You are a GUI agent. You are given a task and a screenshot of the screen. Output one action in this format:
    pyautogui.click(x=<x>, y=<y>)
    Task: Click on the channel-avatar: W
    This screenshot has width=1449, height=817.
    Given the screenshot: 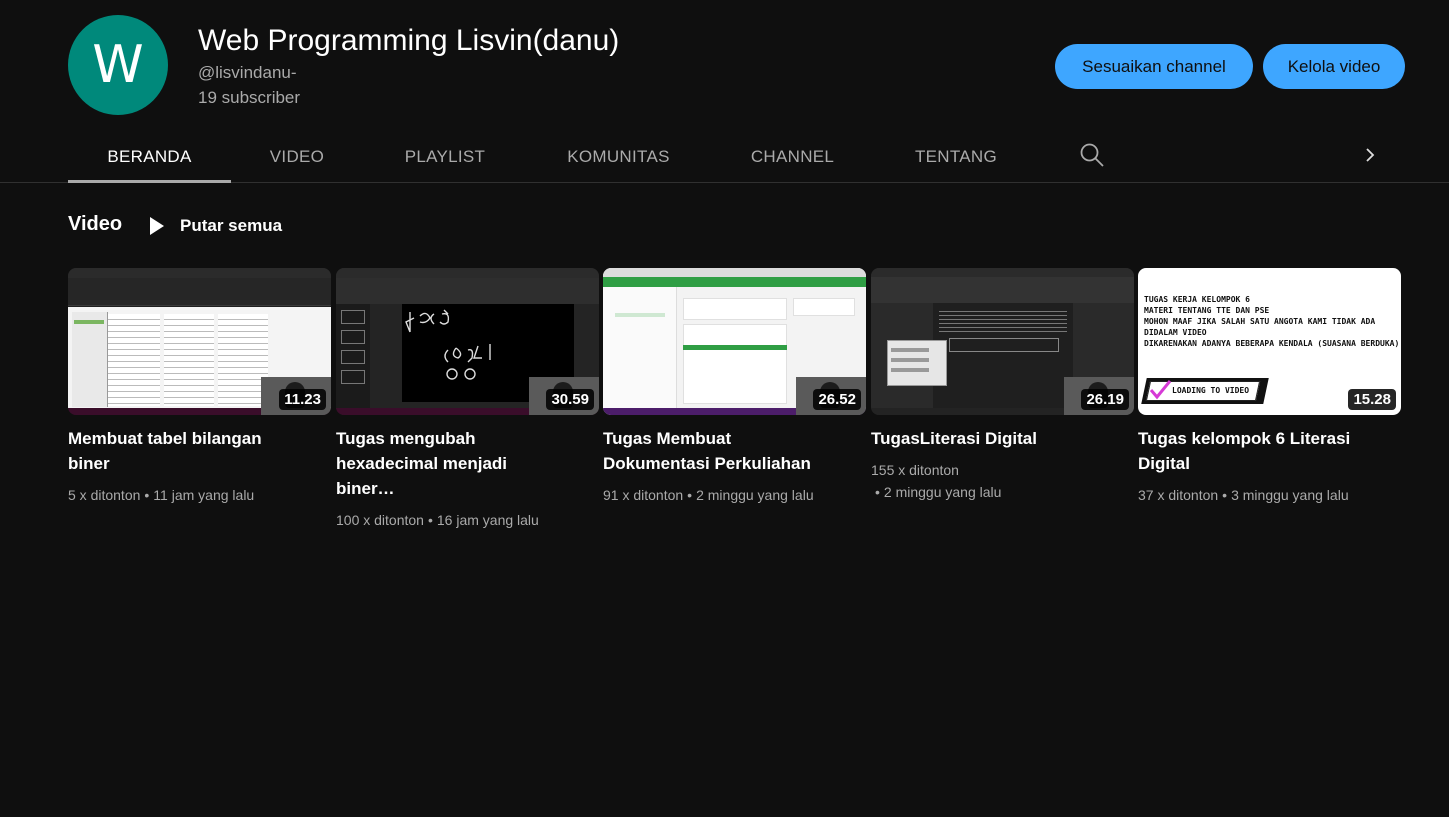 What is the action you would take?
    pyautogui.click(x=118, y=65)
    